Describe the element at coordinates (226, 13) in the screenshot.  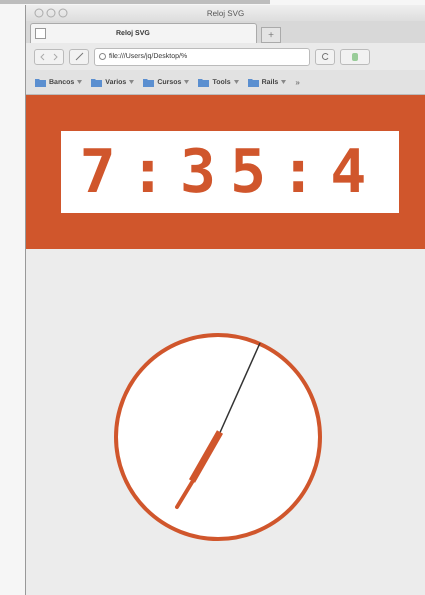
I see `window-title: Reloj SVG` at that location.